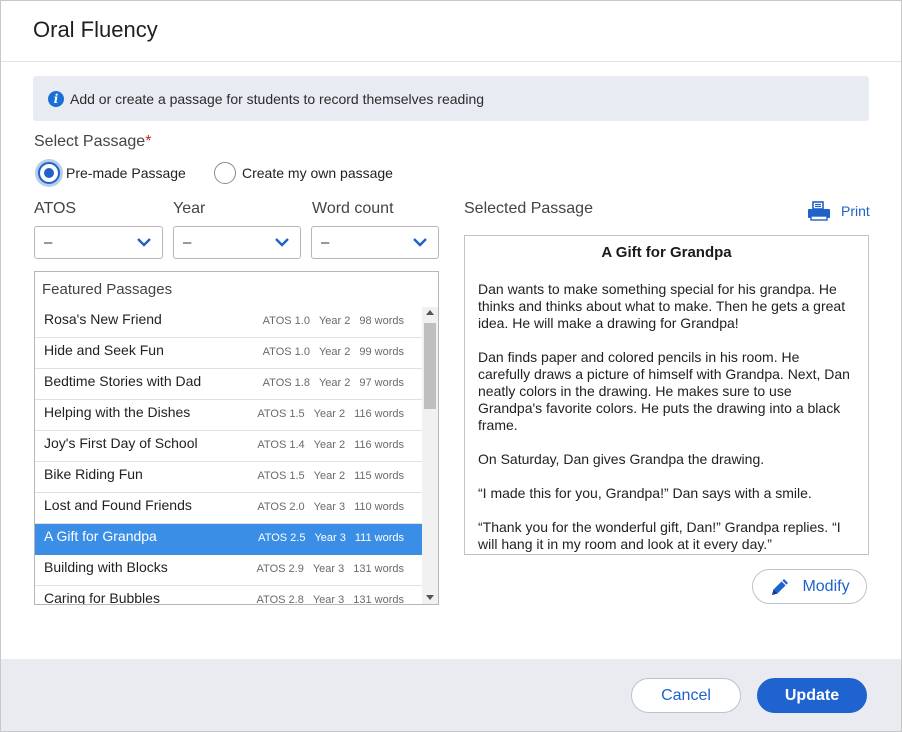 Image resolution: width=902 pixels, height=732 pixels. I want to click on passage-list-item: Hide and Seek Fun ATOS 1.0 Year 2 99 words, so click(229, 353).